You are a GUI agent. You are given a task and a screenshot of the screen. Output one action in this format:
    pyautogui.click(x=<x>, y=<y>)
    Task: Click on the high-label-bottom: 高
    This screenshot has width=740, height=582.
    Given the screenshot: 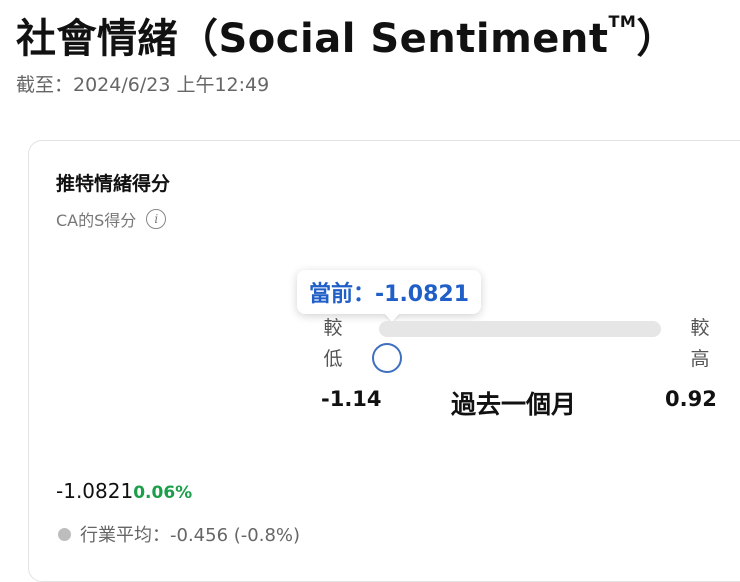 What is the action you would take?
    pyautogui.click(x=700, y=359)
    